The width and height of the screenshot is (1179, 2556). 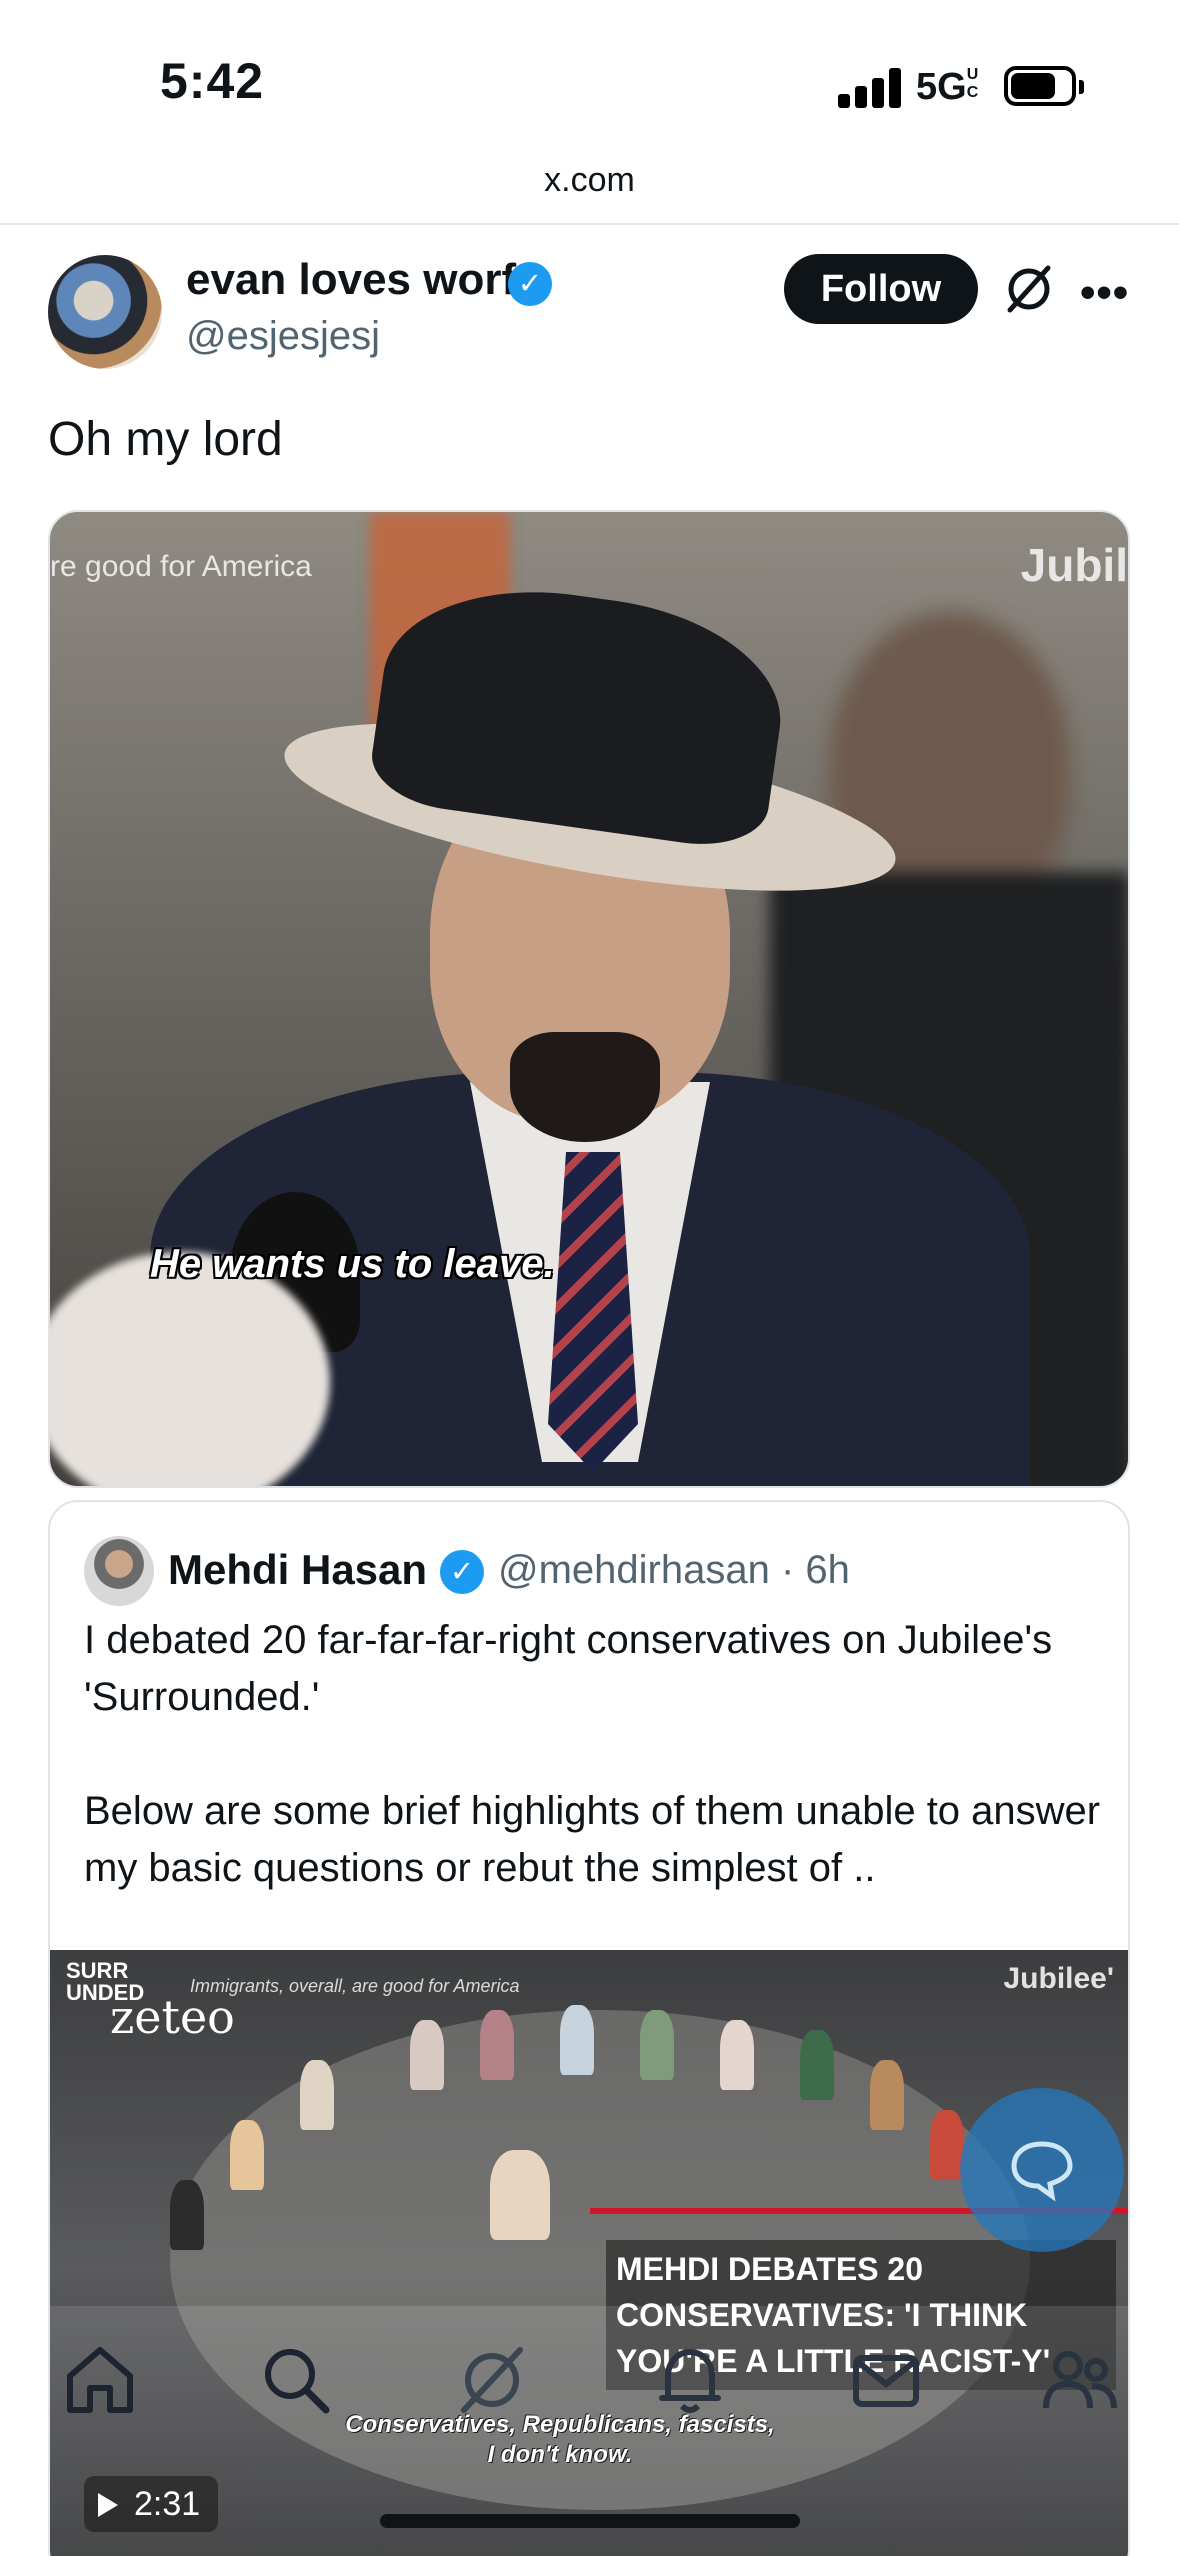 What do you see at coordinates (585, 1087) in the screenshot?
I see `video-beard` at bounding box center [585, 1087].